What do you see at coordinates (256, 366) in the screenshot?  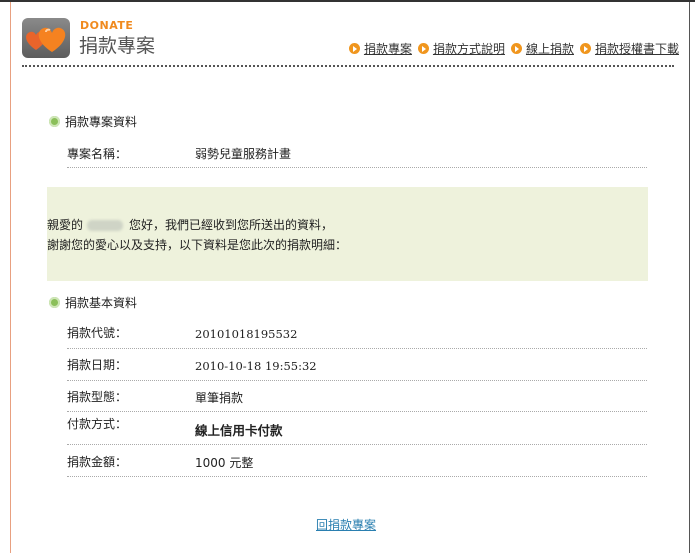 I see `donation-date-value: 2010-10-18 19:55:32` at bounding box center [256, 366].